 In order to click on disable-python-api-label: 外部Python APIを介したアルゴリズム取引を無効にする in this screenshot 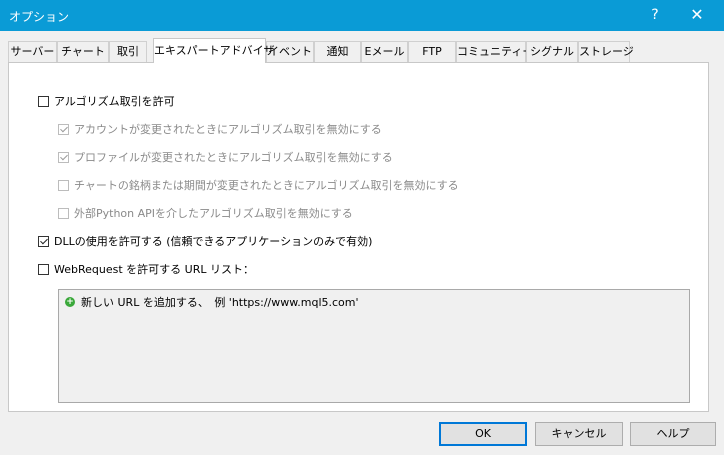, I will do `click(213, 213)`.